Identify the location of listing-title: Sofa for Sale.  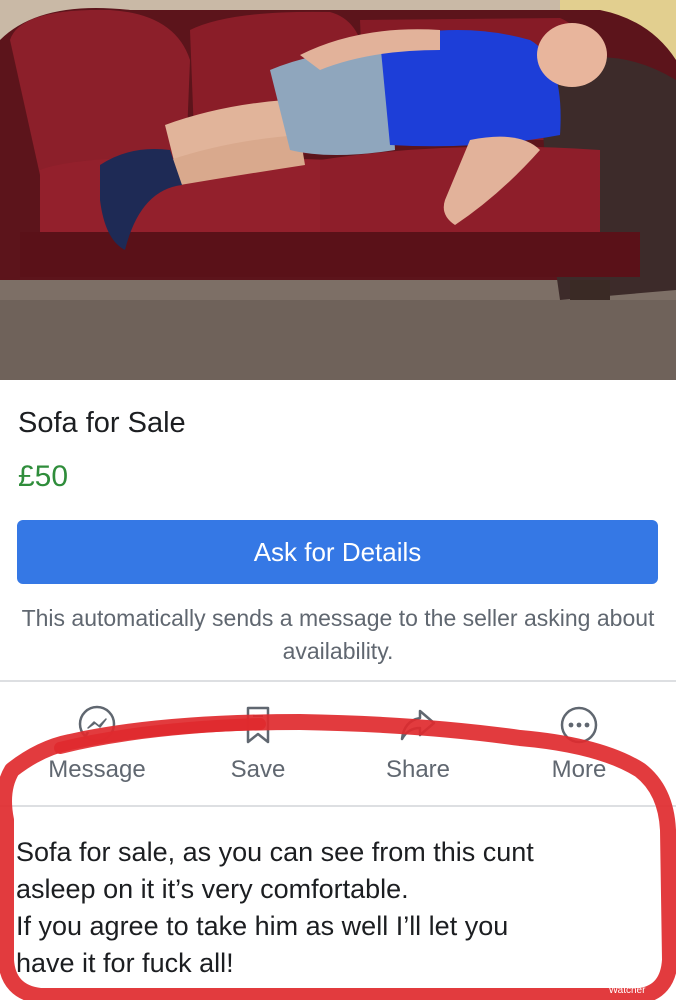
(102, 423).